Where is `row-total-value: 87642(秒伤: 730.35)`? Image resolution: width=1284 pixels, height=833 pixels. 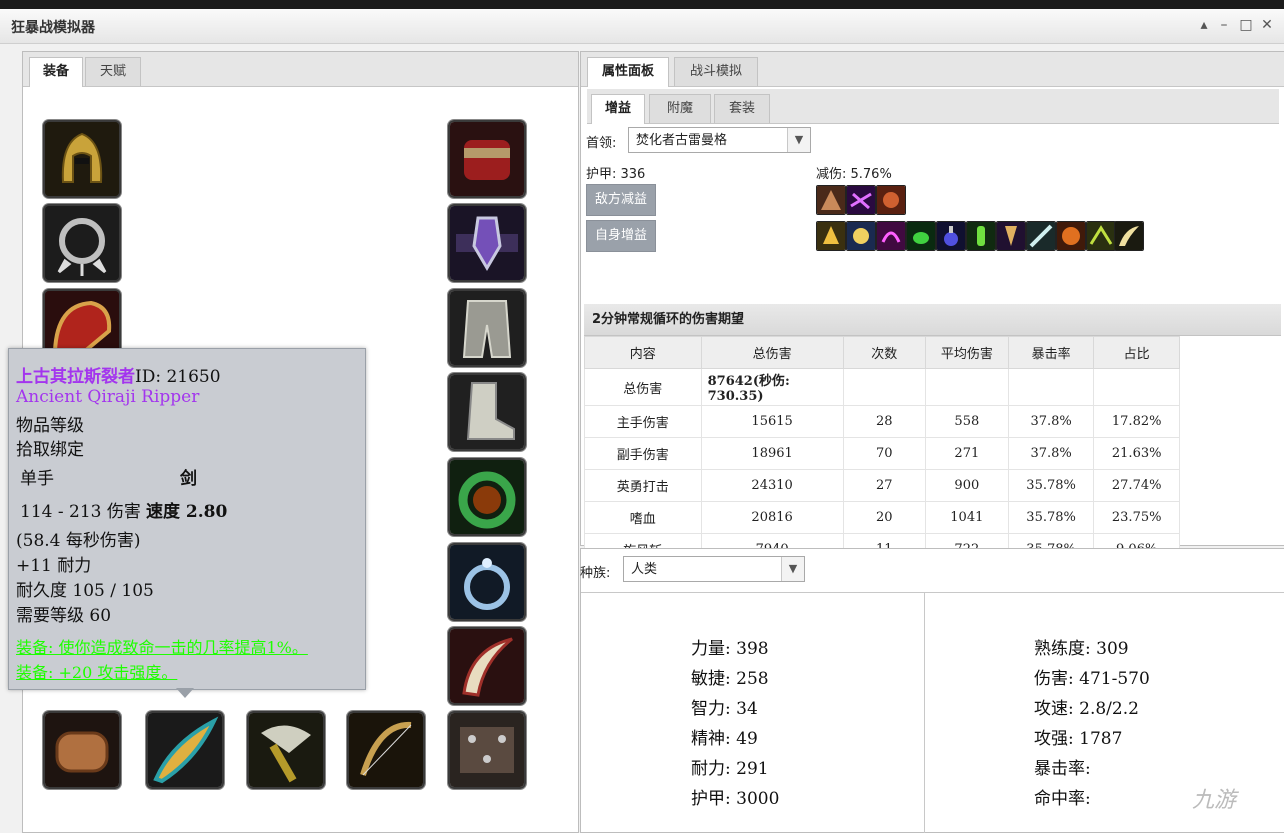
row-total-value: 87642(秒伤: 730.35) is located at coordinates (772, 387).